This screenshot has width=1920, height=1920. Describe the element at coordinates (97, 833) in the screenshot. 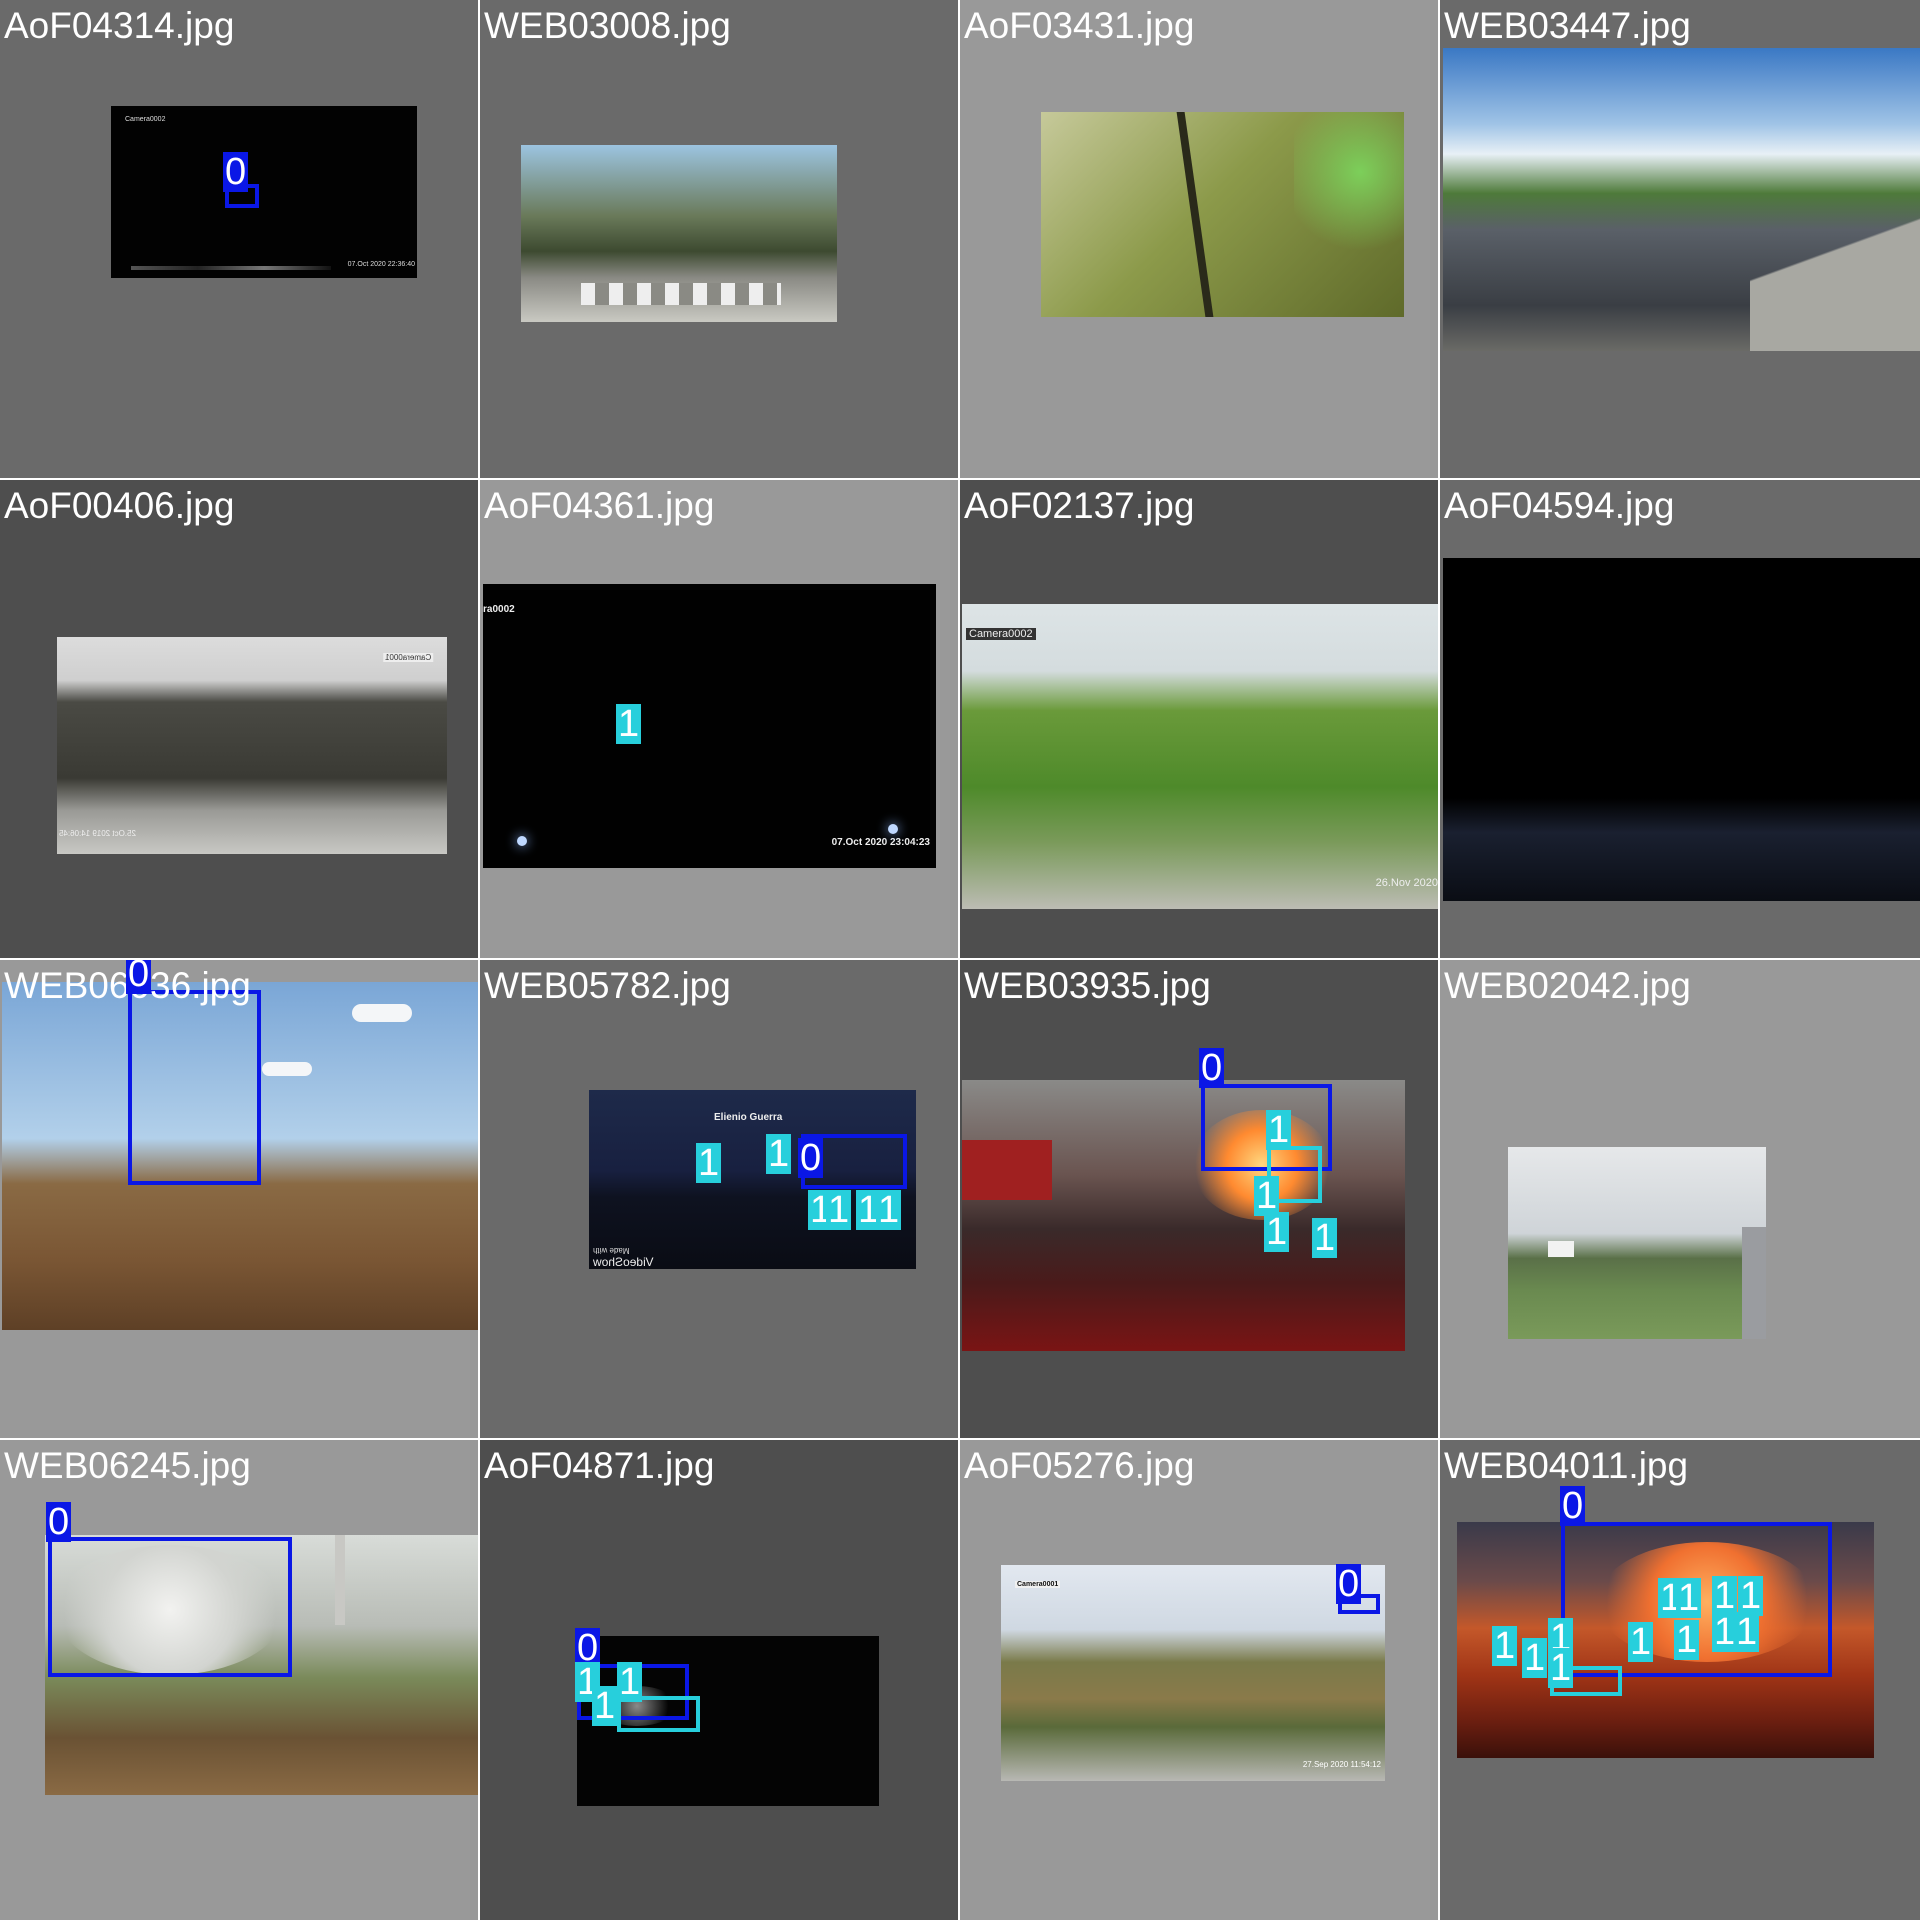

I see `timestamp: 25.Oct 2019 14:06:45` at that location.